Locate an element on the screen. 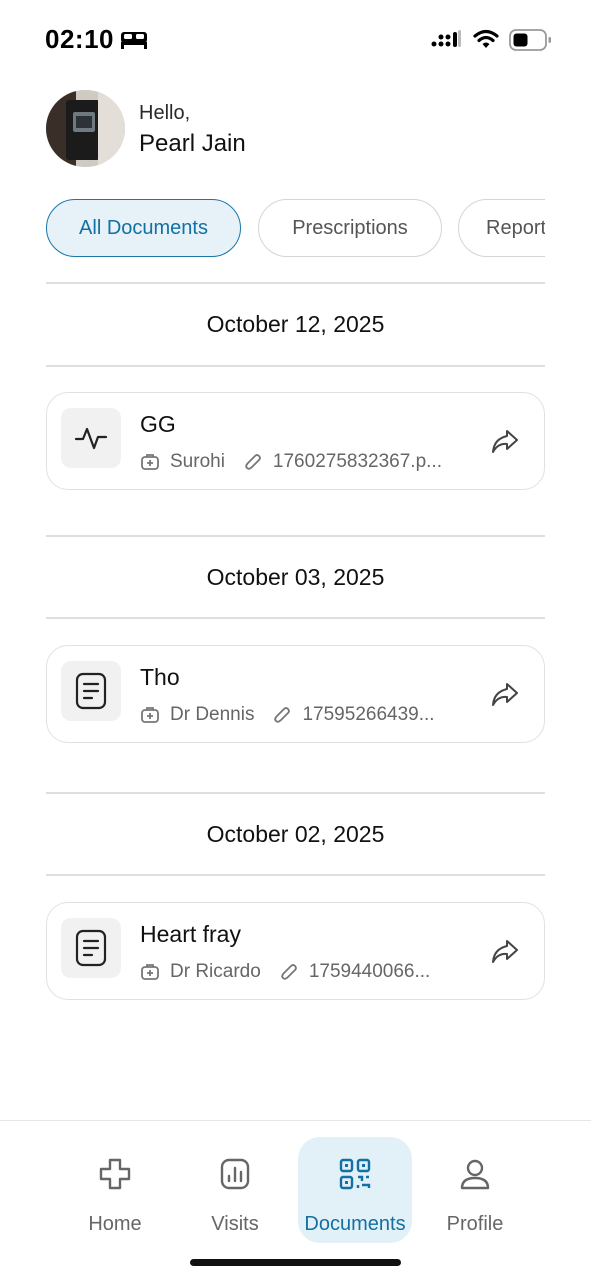 The width and height of the screenshot is (591, 1280). document-filter-tabs: All Documents Prescriptions Reports is located at coordinates (295, 228).